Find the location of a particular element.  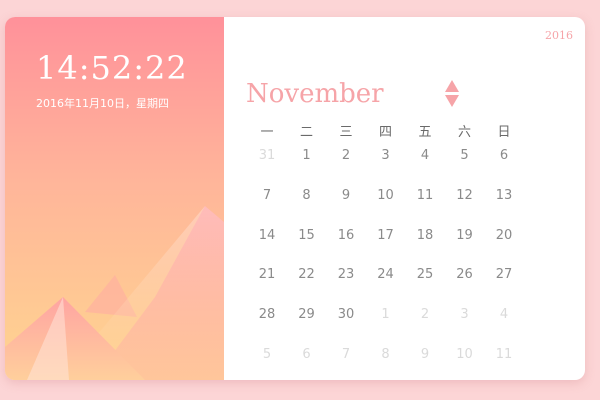

day-cell: 30 is located at coordinates (346, 315).